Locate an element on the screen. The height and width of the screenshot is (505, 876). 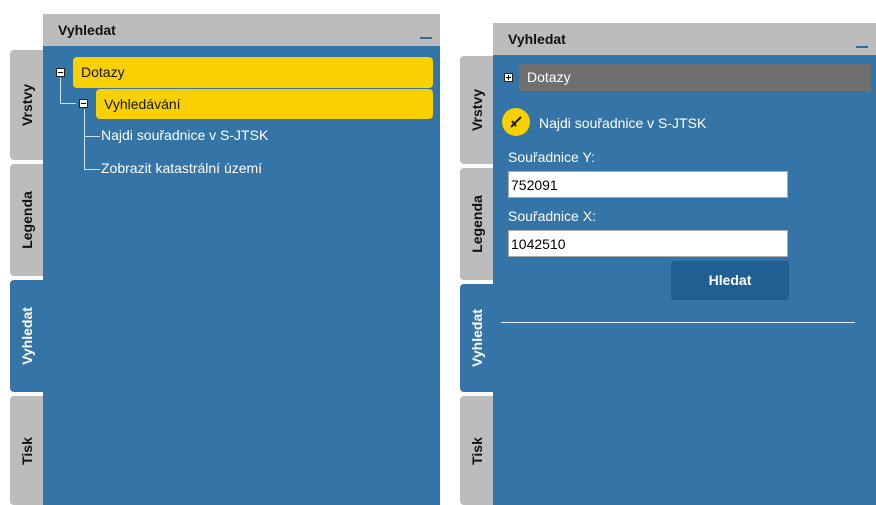
section-label: Dotazy is located at coordinates (549, 77).